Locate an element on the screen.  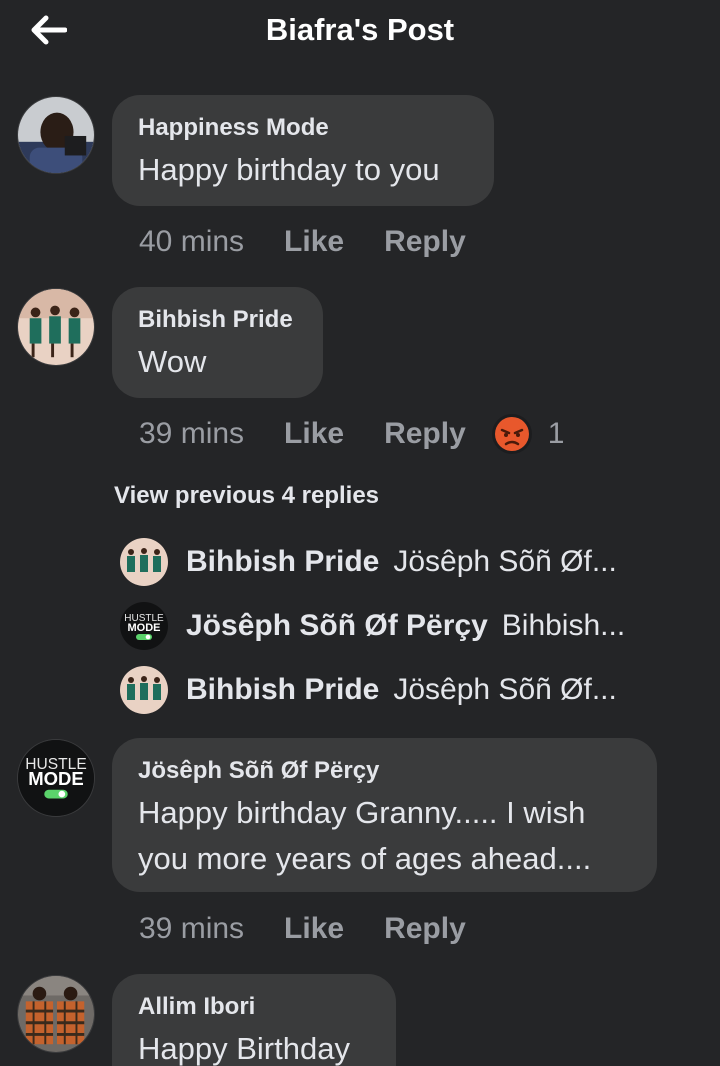
reaction-count: 1 is located at coordinates (556, 433).